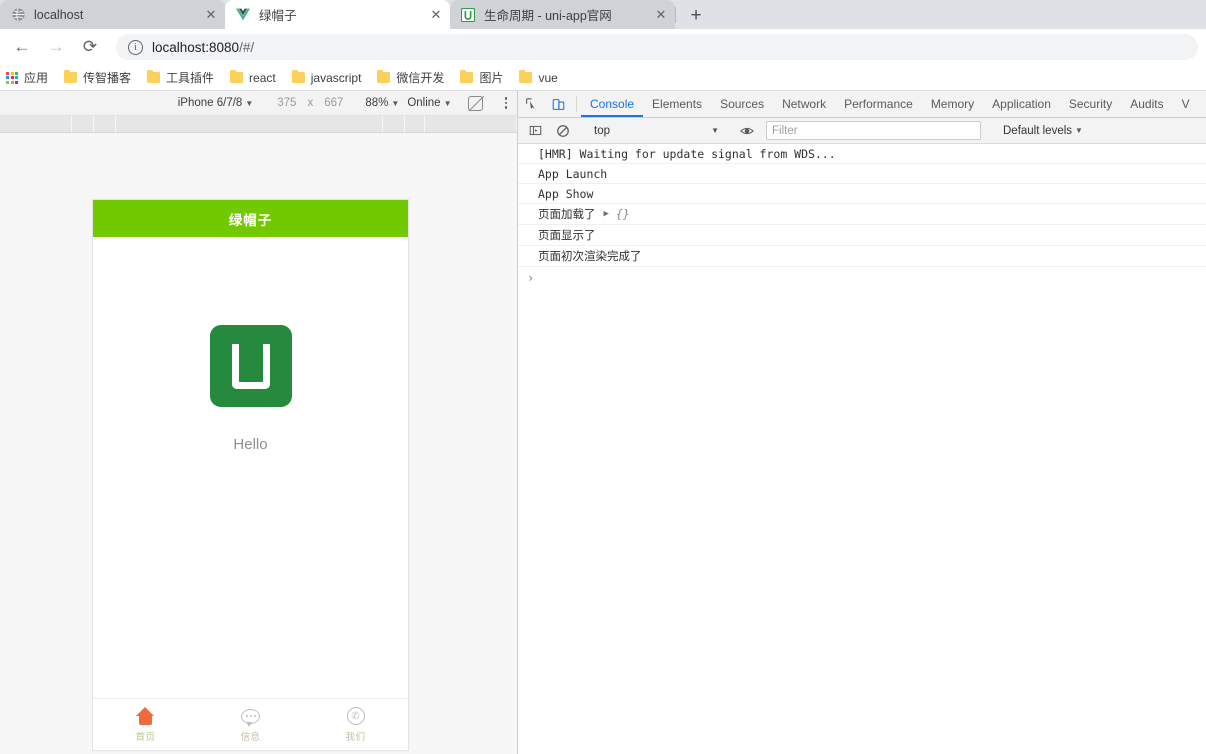 The image size is (1206, 754). I want to click on bookmark-label: javascript, so click(336, 77).